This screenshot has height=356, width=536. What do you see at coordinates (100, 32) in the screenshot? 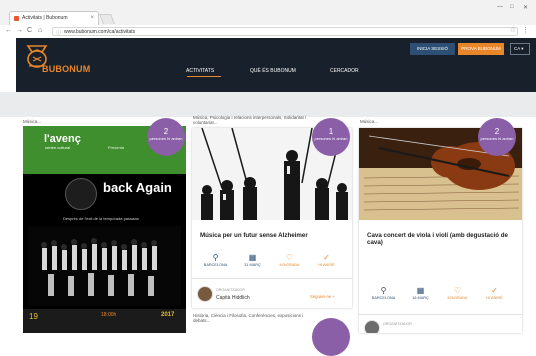
I see `url-text: www.bubonum.com/ca/activitats` at bounding box center [100, 32].